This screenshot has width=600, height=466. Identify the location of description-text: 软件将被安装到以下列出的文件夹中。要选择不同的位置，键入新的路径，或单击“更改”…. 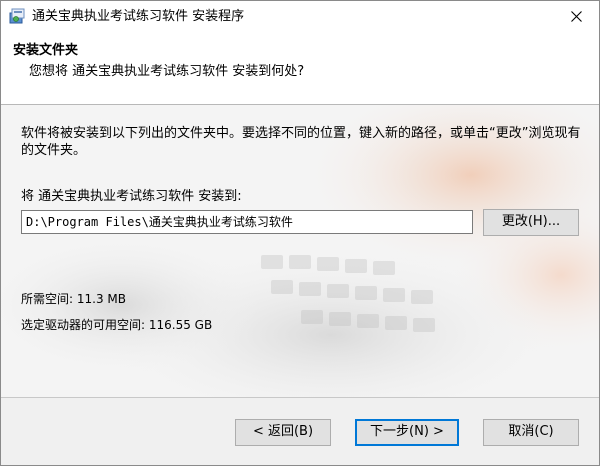
(301, 142).